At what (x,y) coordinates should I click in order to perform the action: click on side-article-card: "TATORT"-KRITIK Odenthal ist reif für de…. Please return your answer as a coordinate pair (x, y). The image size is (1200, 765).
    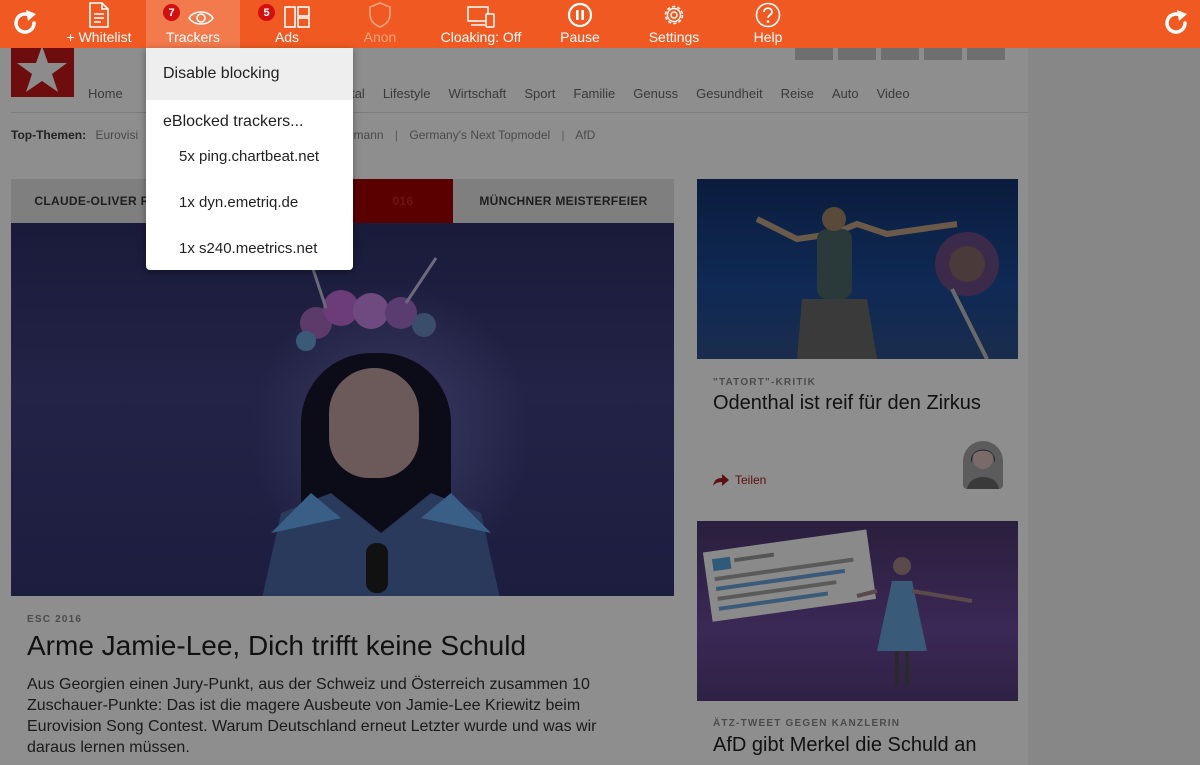
    Looking at the image, I should click on (857, 340).